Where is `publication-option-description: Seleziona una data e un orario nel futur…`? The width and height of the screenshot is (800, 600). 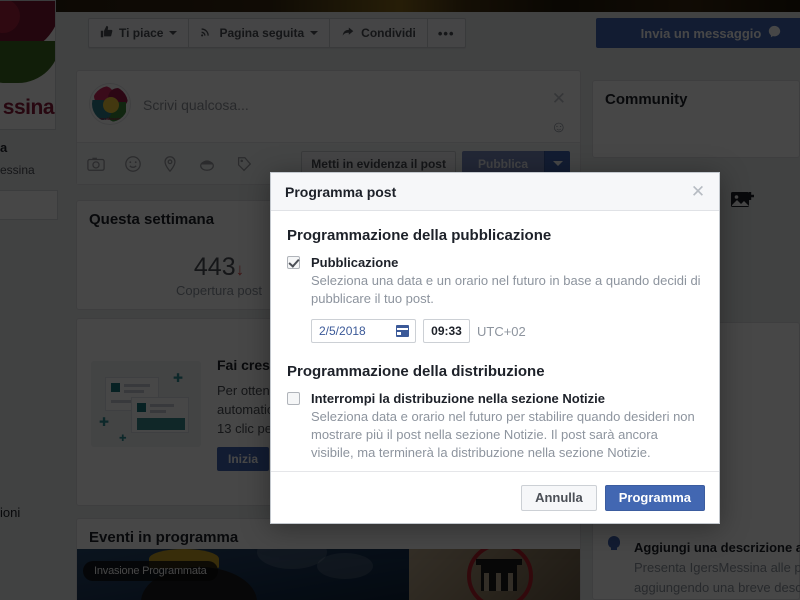
publication-option-description: Seleziona una data e un orario nel futur… is located at coordinates (506, 289).